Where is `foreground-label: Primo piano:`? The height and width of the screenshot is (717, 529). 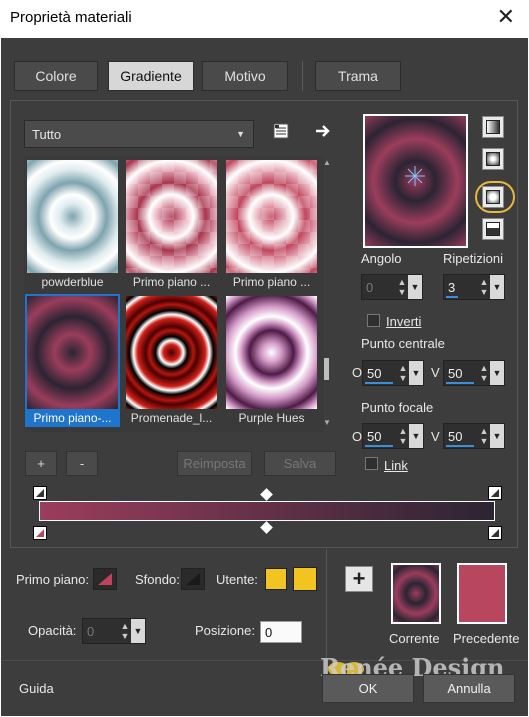 foreground-label: Primo piano: is located at coordinates (52, 579).